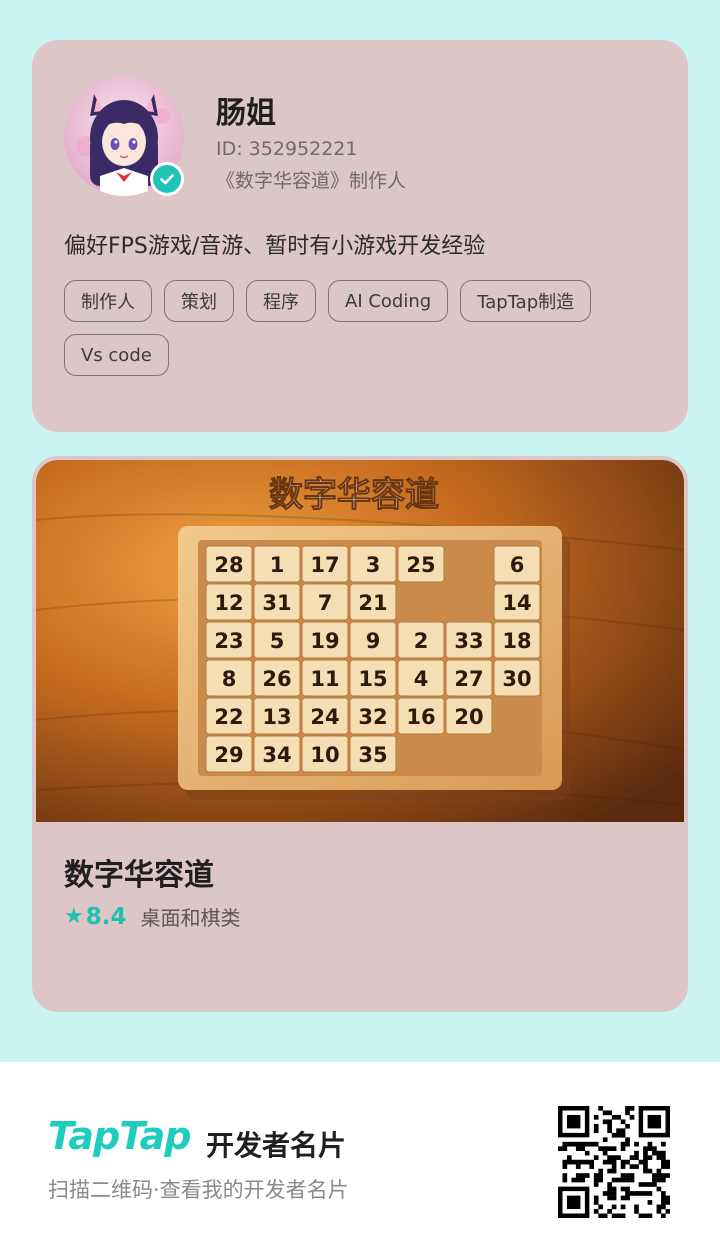 The image size is (720, 1260). I want to click on tag: 策划, so click(199, 301).